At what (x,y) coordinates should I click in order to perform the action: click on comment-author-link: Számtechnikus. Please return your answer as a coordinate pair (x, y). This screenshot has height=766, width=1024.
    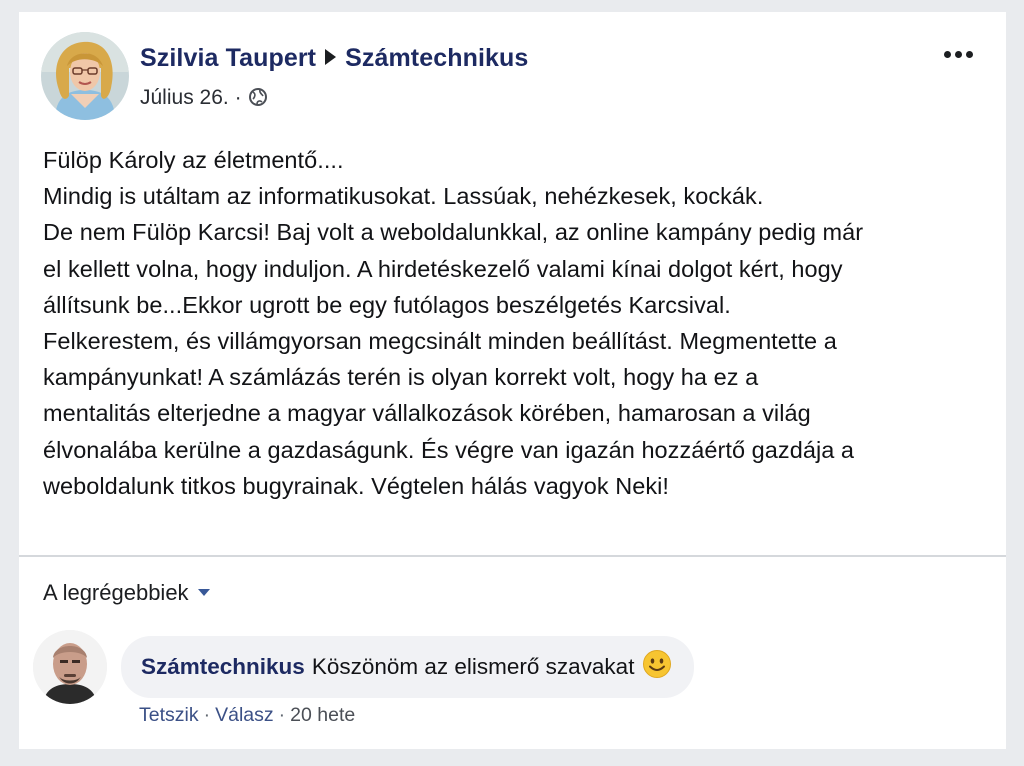
    Looking at the image, I should click on (223, 667).